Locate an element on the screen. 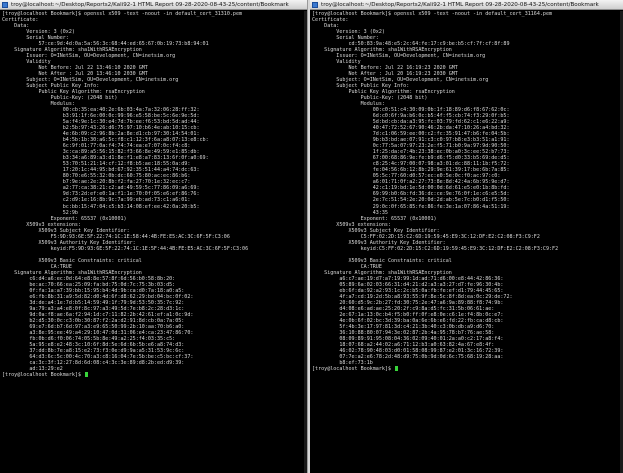 The image size is (623, 473). scrollbar-left is located at coordinates (305, 242).